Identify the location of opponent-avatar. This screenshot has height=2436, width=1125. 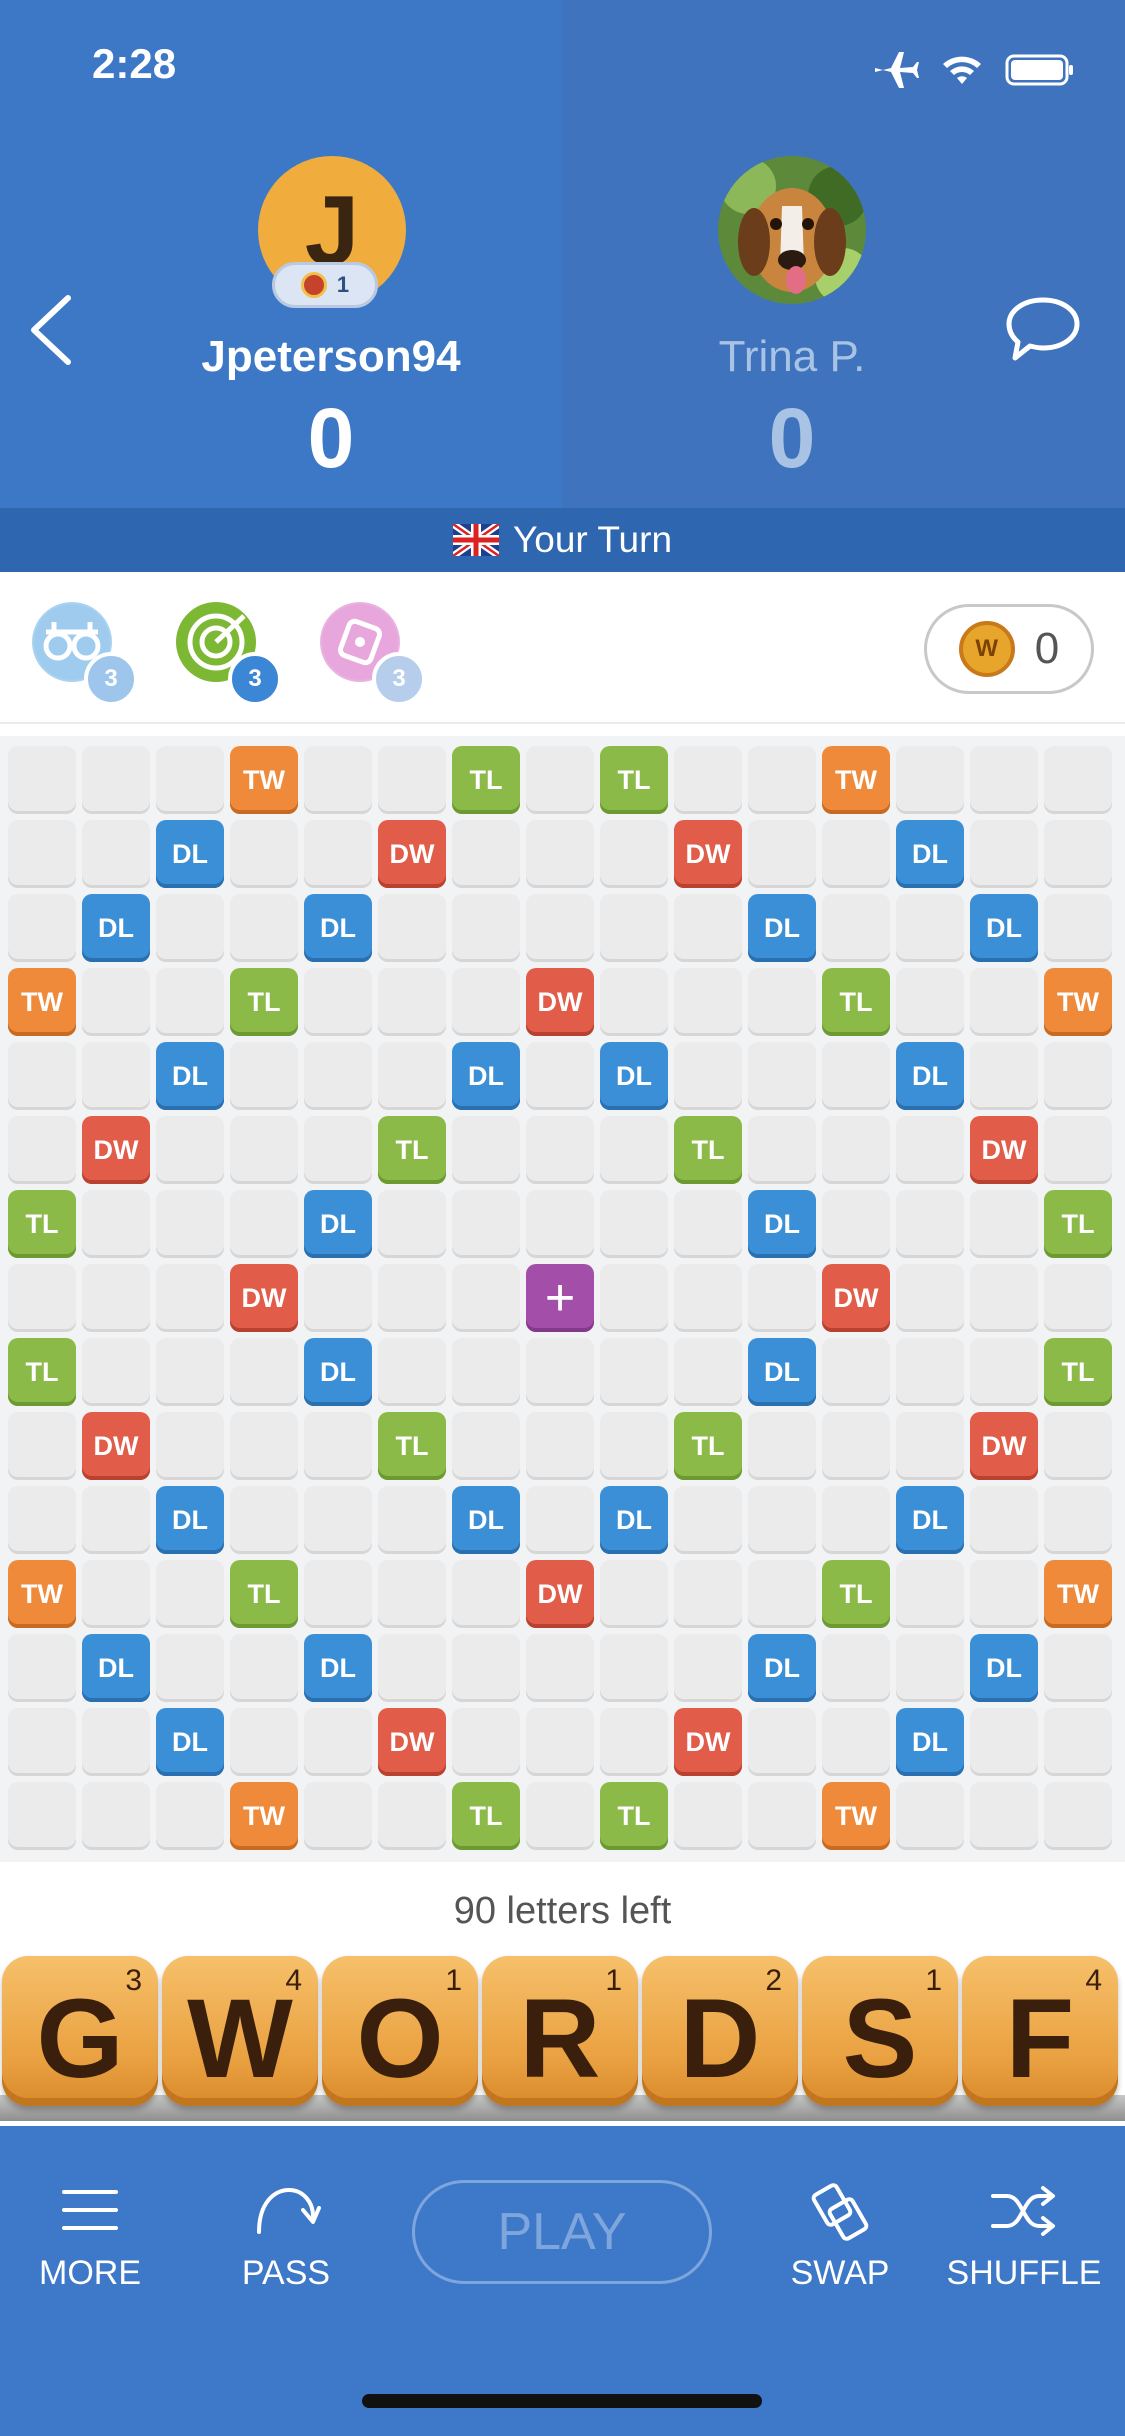
(792, 230).